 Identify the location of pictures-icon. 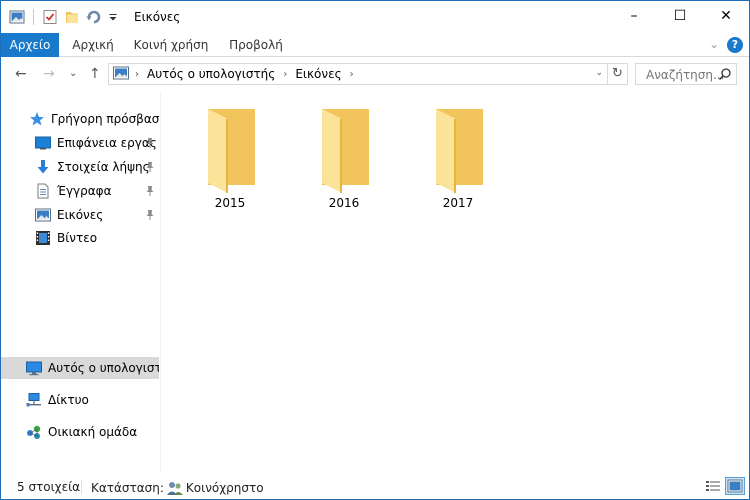
(43, 215).